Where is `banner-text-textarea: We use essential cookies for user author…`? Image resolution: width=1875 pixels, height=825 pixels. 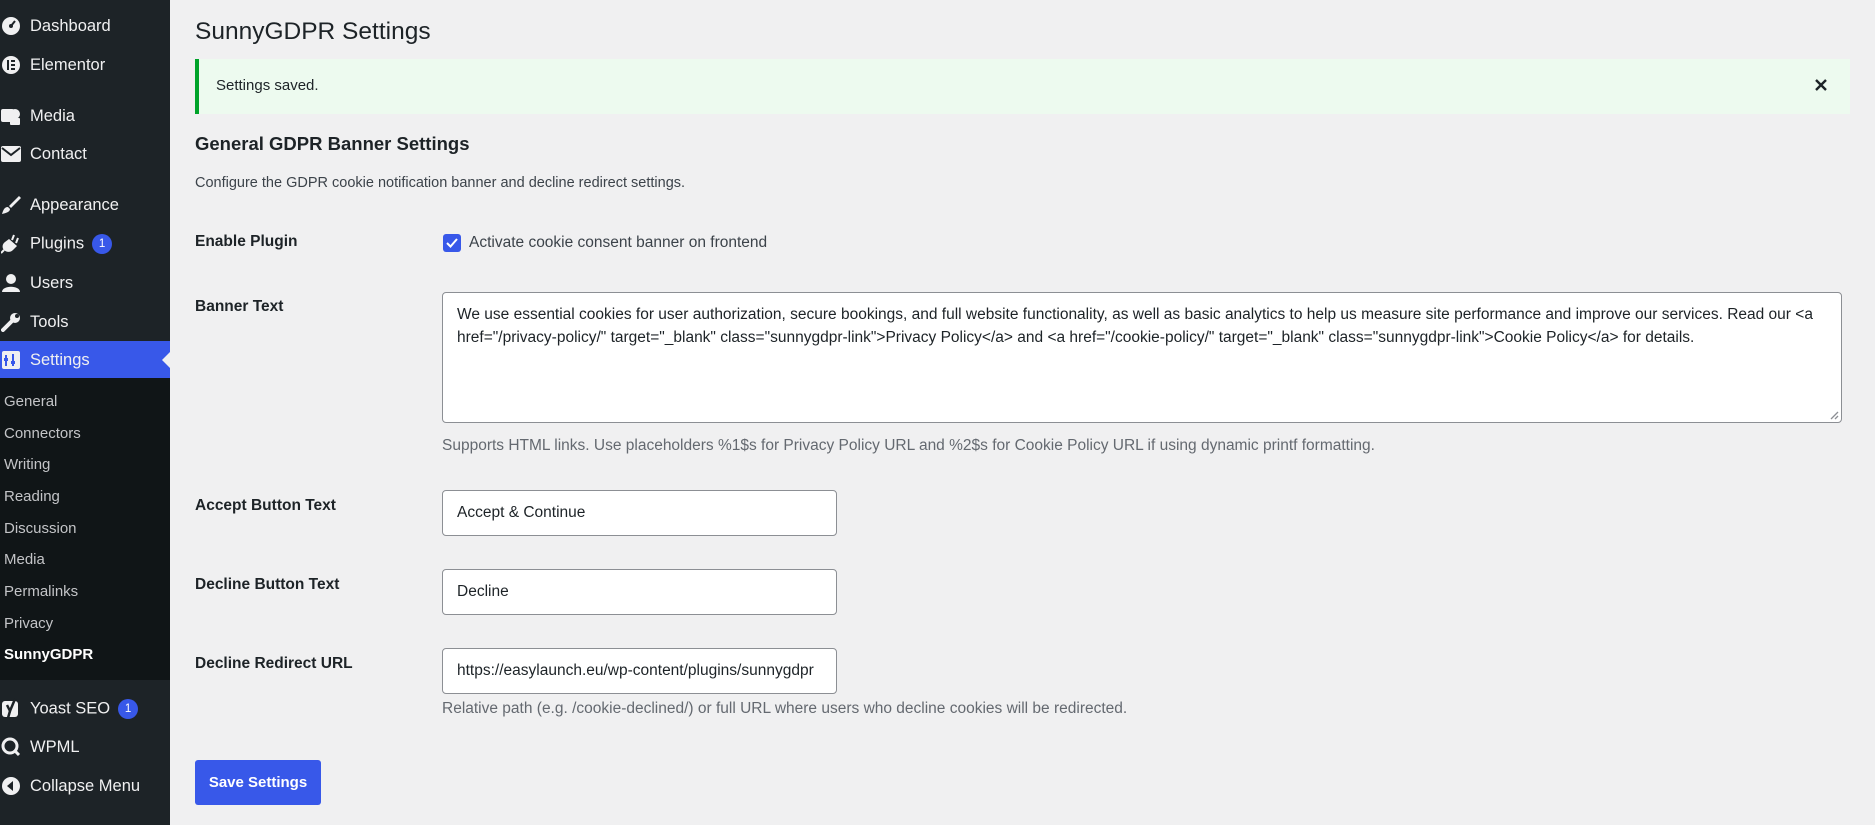 banner-text-textarea: We use essential cookies for user author… is located at coordinates (1142, 357).